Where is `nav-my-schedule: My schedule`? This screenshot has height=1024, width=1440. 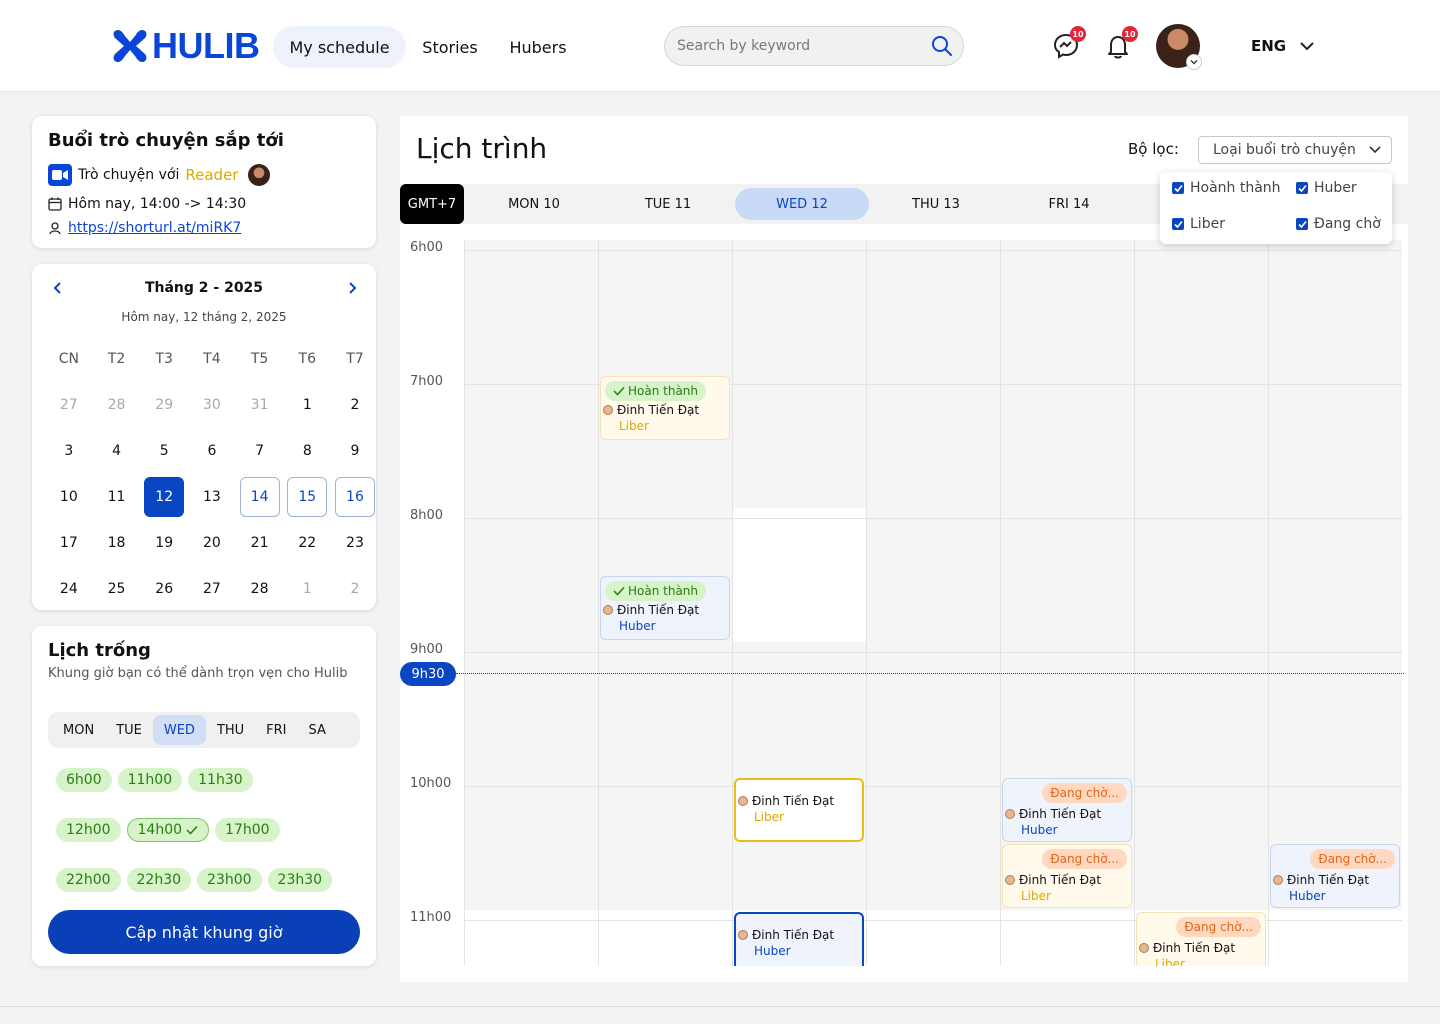
nav-my-schedule: My schedule is located at coordinates (339, 47).